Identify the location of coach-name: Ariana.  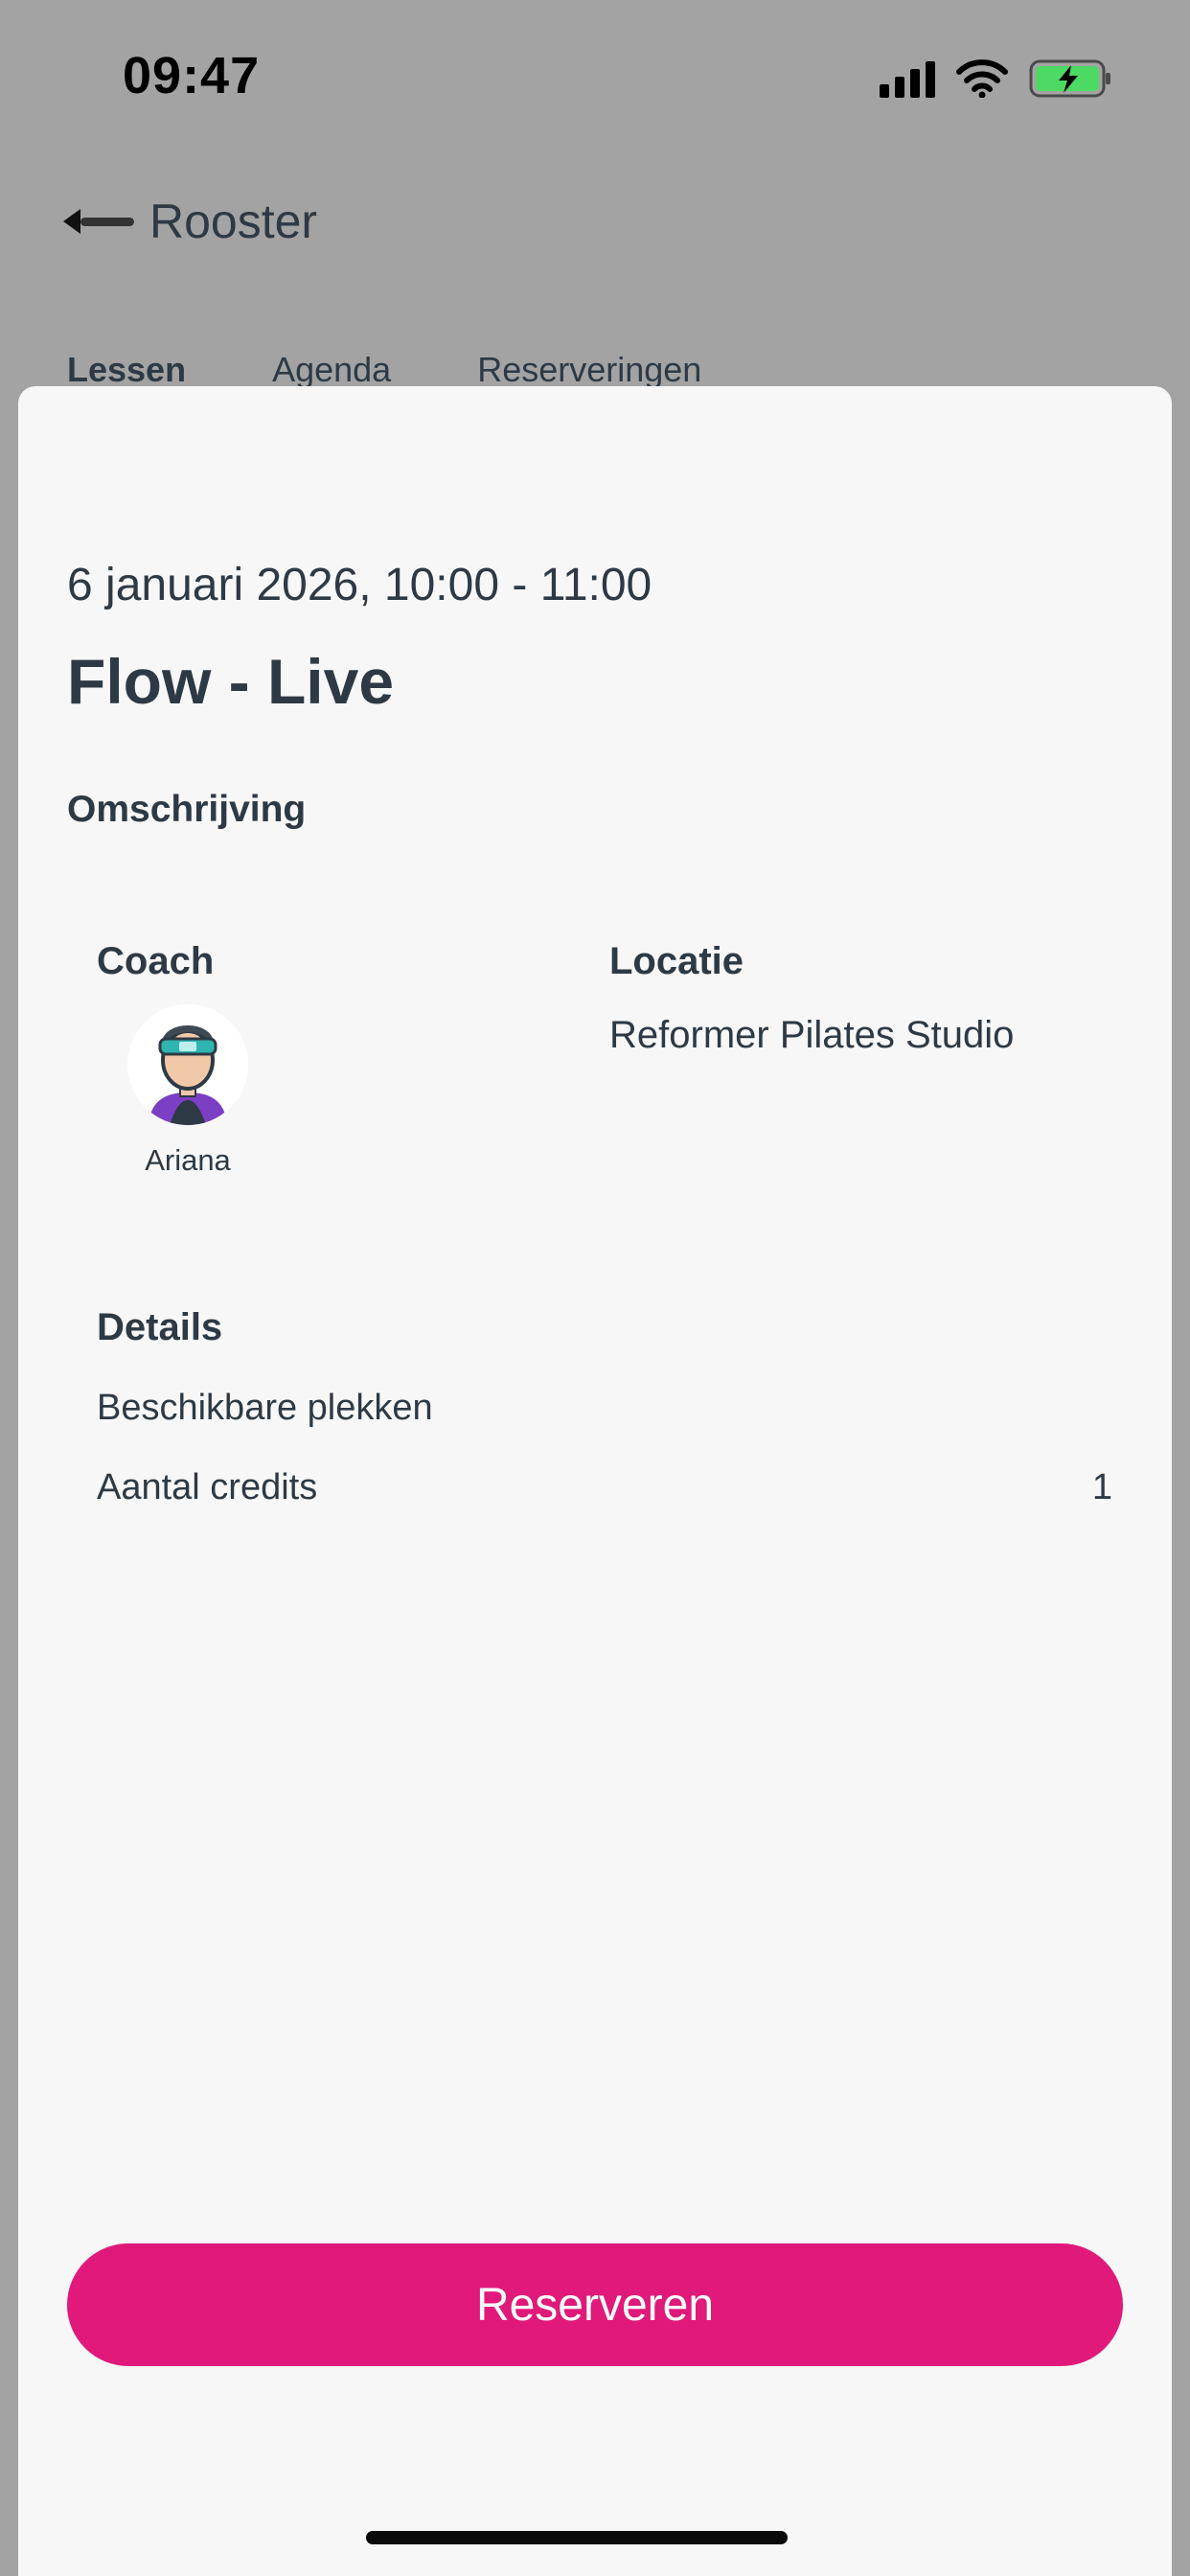
(188, 1160).